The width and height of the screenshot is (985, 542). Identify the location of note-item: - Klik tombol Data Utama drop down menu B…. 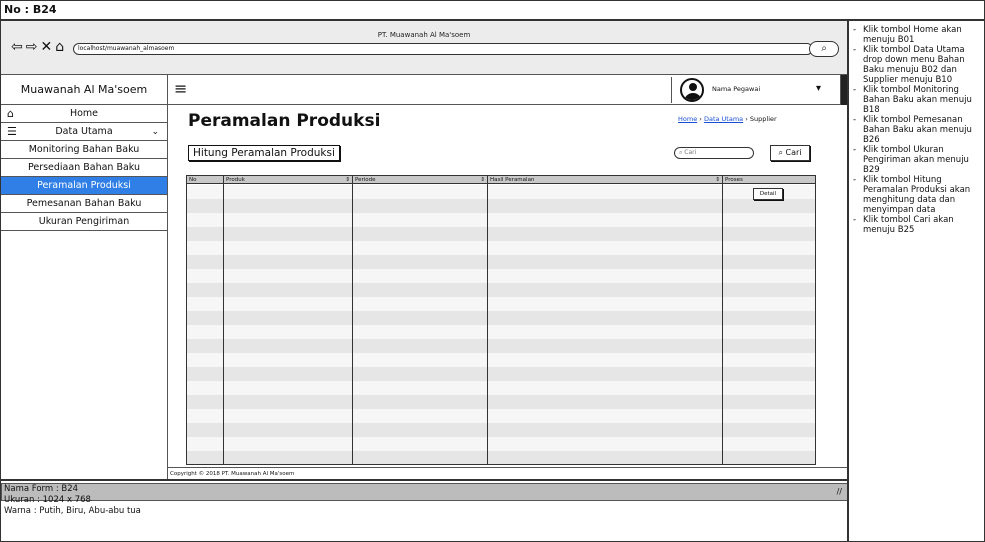
(909, 65).